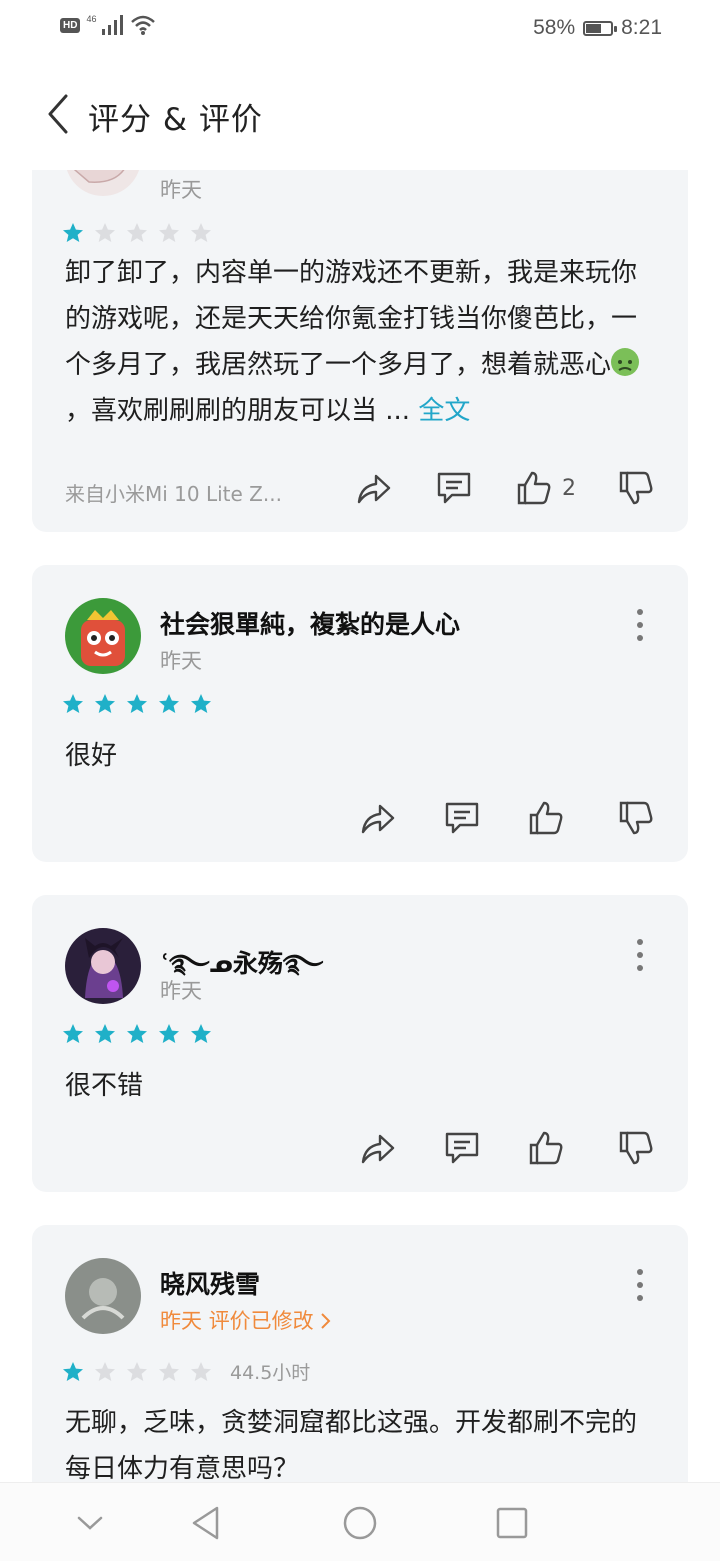  I want to click on chevron-right-icon, so click(326, 1321).